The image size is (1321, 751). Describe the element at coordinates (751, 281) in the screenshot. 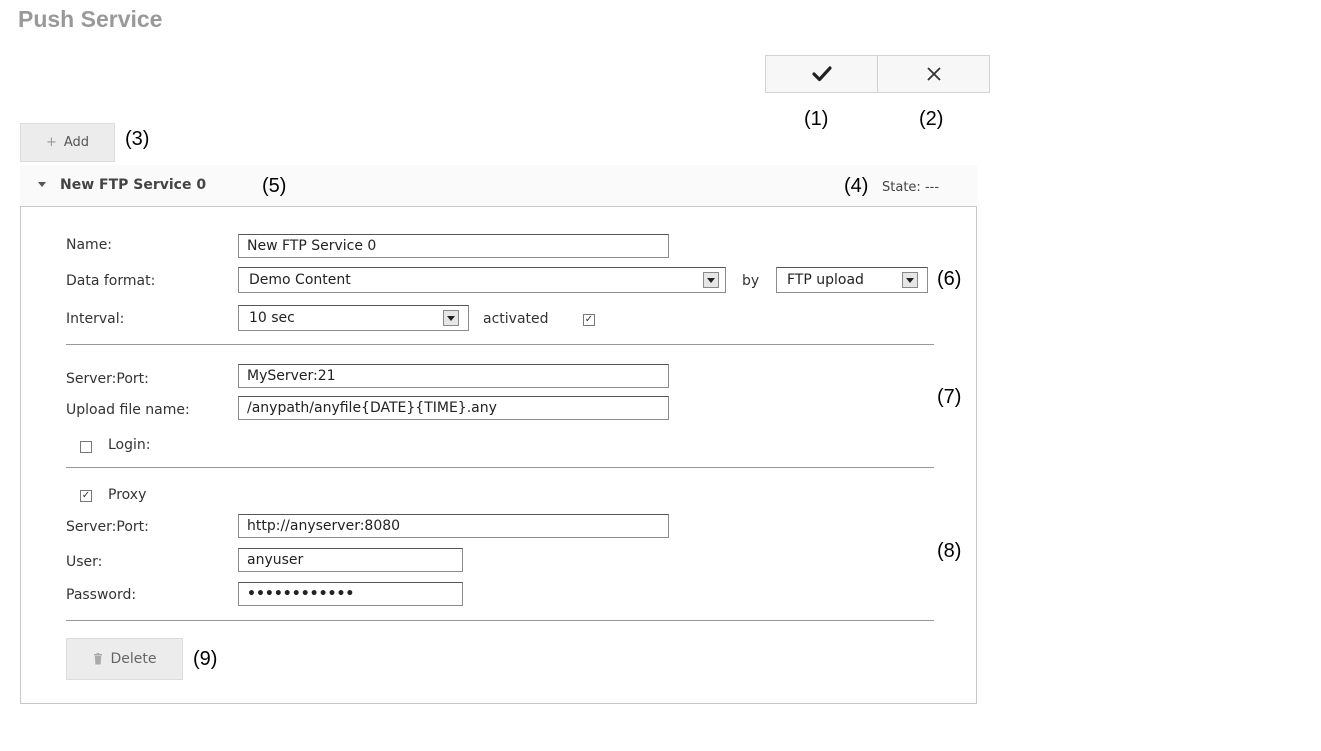

I see `by-label: by` at that location.